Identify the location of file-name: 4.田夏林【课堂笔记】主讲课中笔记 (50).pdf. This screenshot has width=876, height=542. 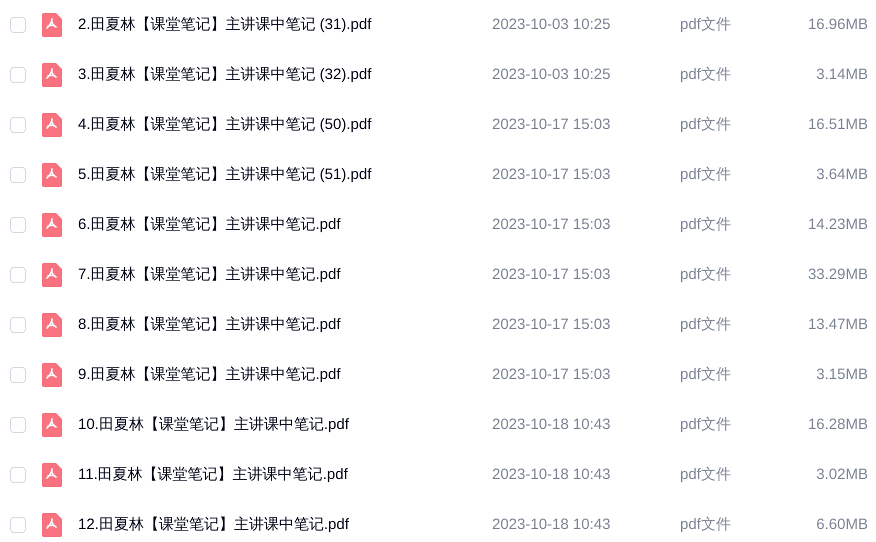
(285, 125).